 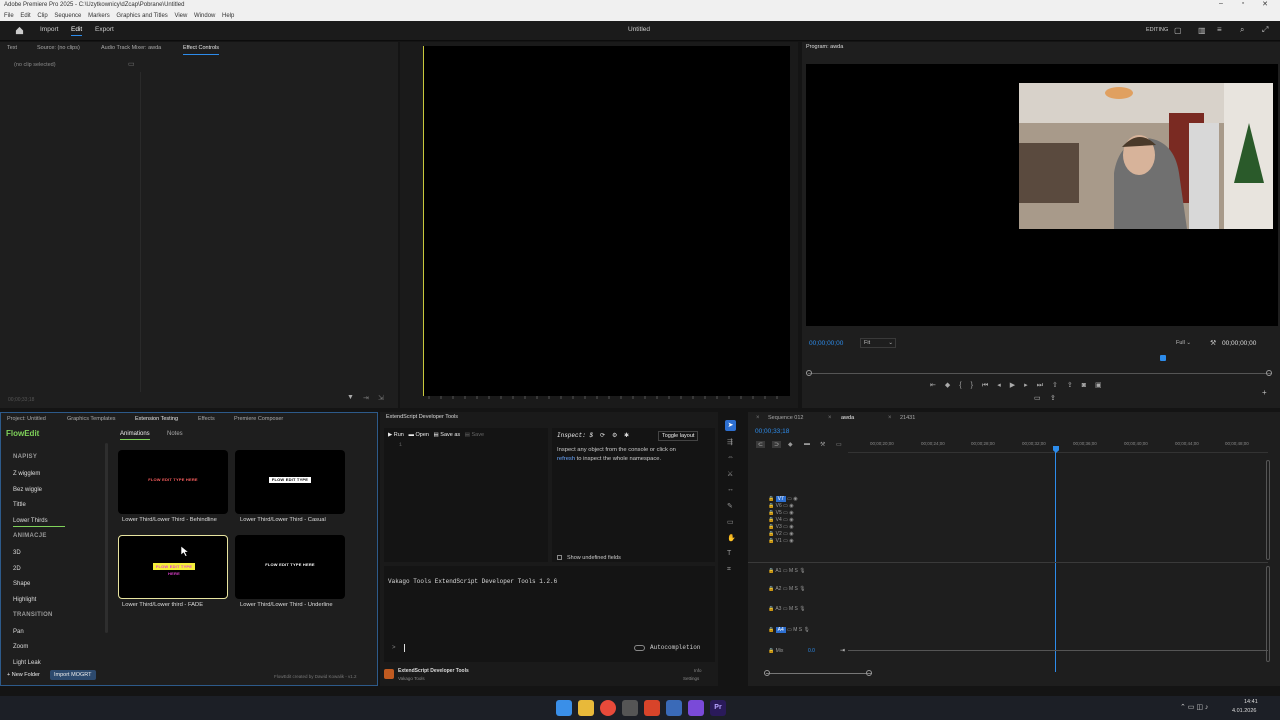 I want to click on track-label: V3, so click(x=779, y=527).